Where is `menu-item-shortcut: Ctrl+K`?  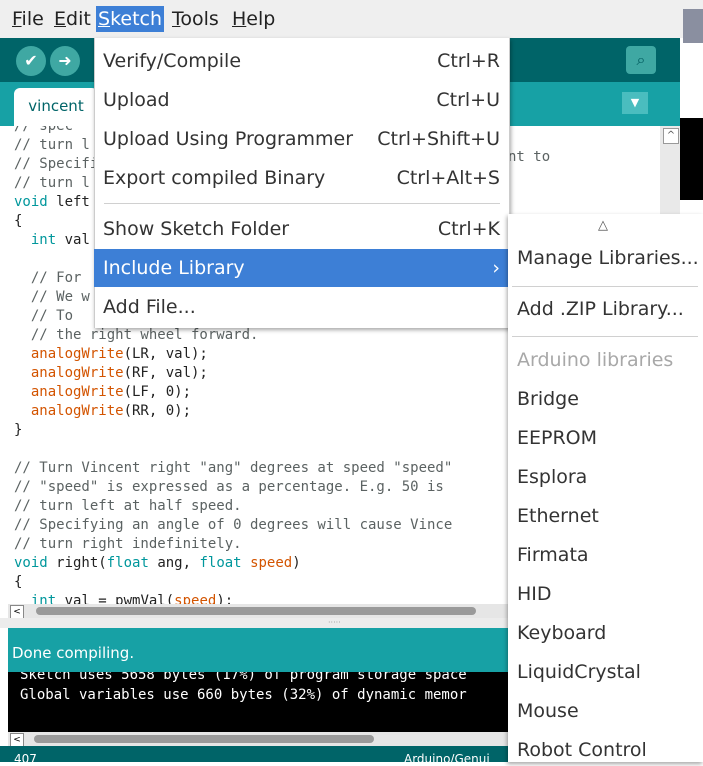
menu-item-shortcut: Ctrl+K is located at coordinates (468, 229).